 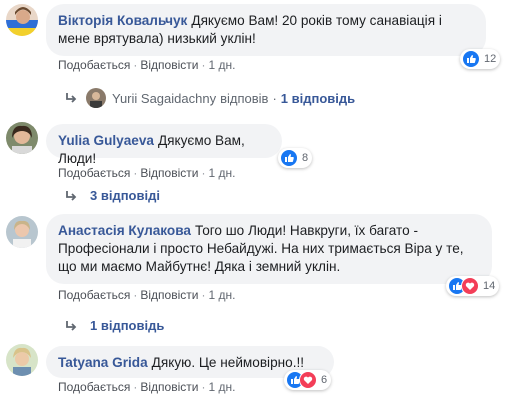 What do you see at coordinates (125, 195) in the screenshot?
I see `replies-count: 3 відповіді` at bounding box center [125, 195].